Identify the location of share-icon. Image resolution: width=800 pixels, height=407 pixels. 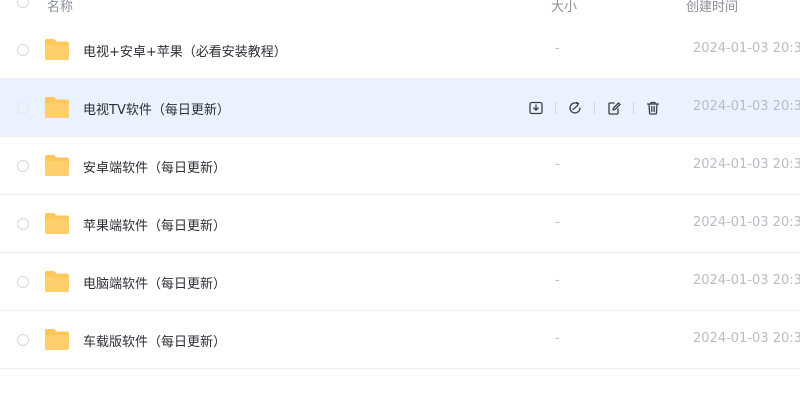
(575, 108).